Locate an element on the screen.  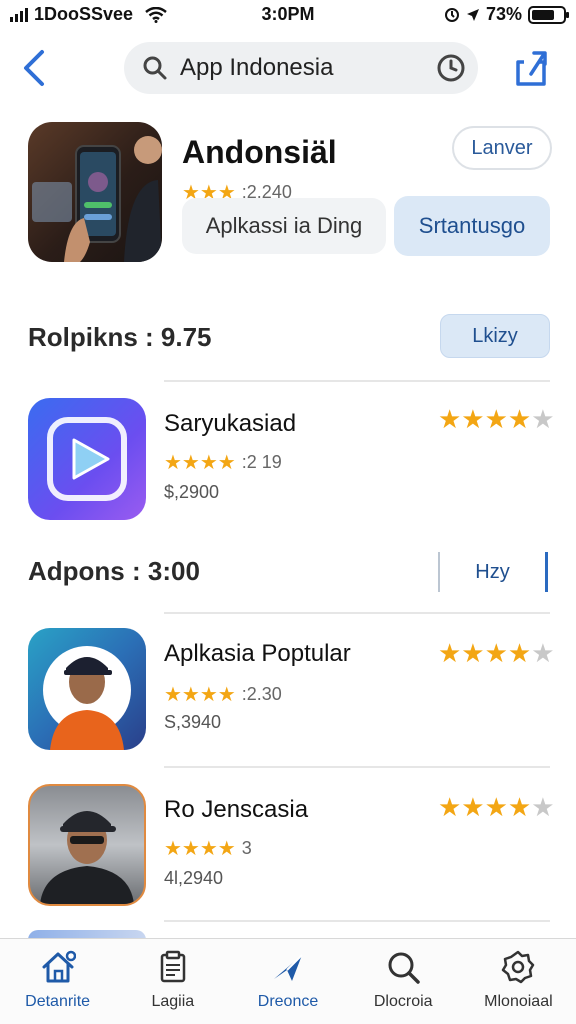
tab-settings: Mlonoiaal is located at coordinates (518, 981).